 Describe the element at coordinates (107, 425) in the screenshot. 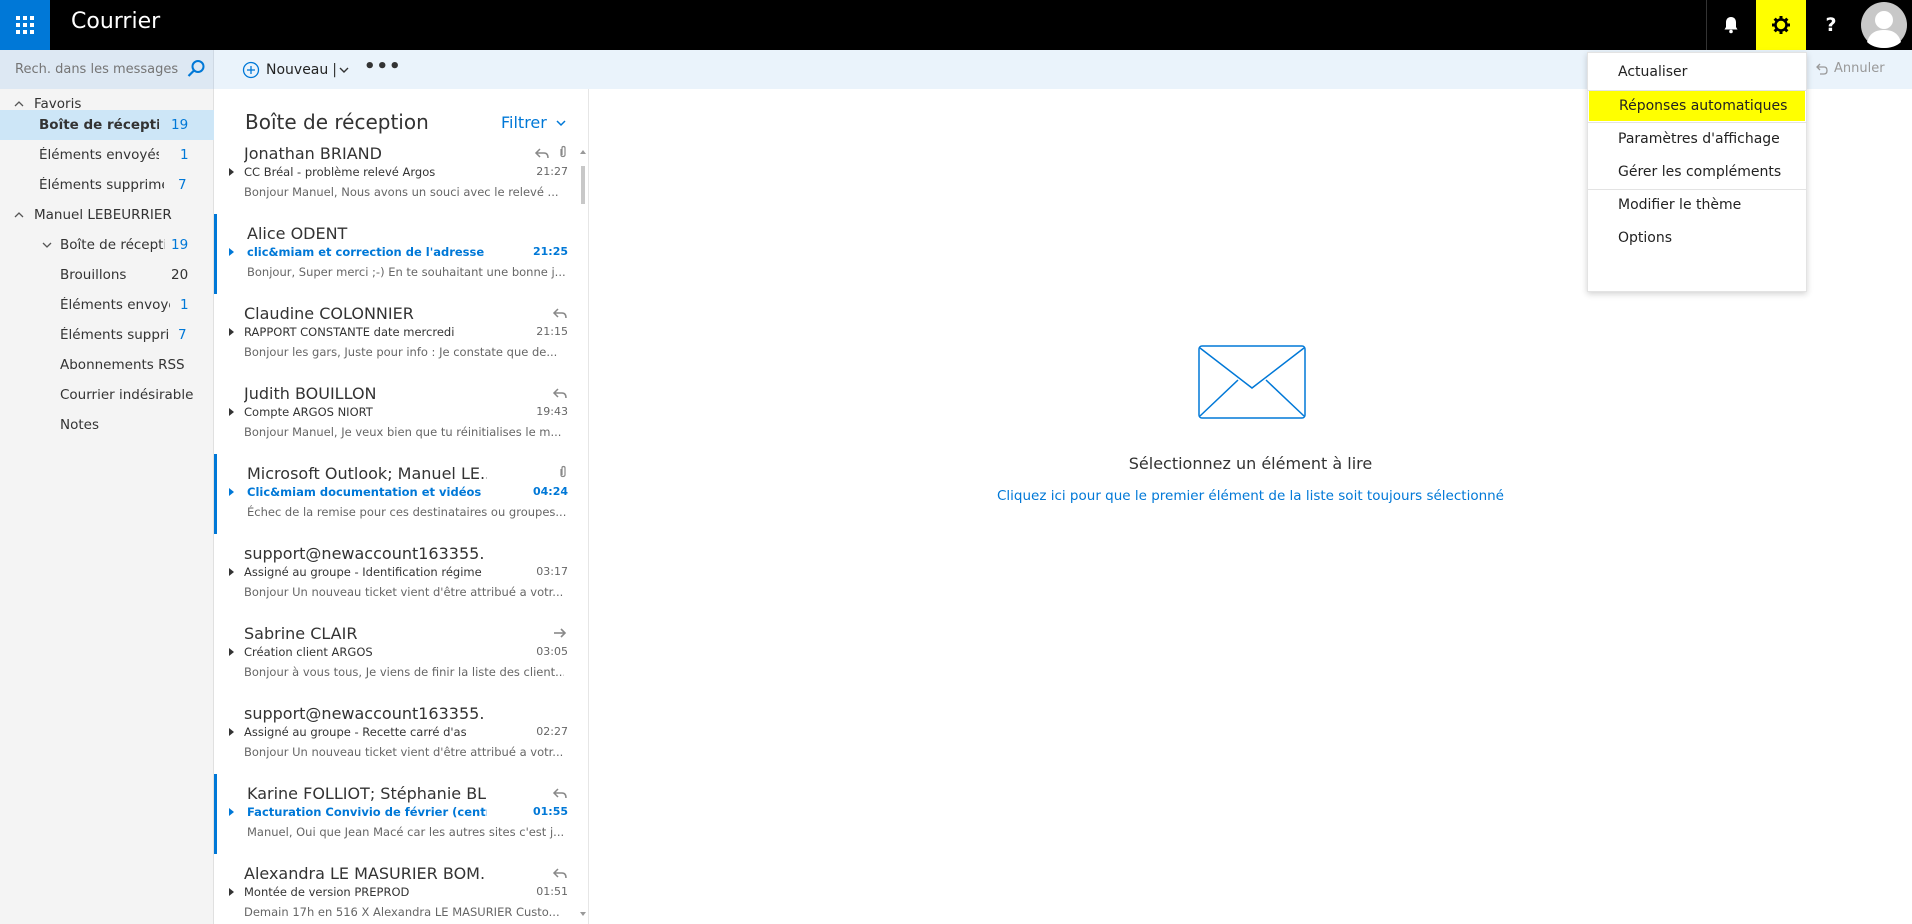

I see `folder-item-notes: Notes` at that location.